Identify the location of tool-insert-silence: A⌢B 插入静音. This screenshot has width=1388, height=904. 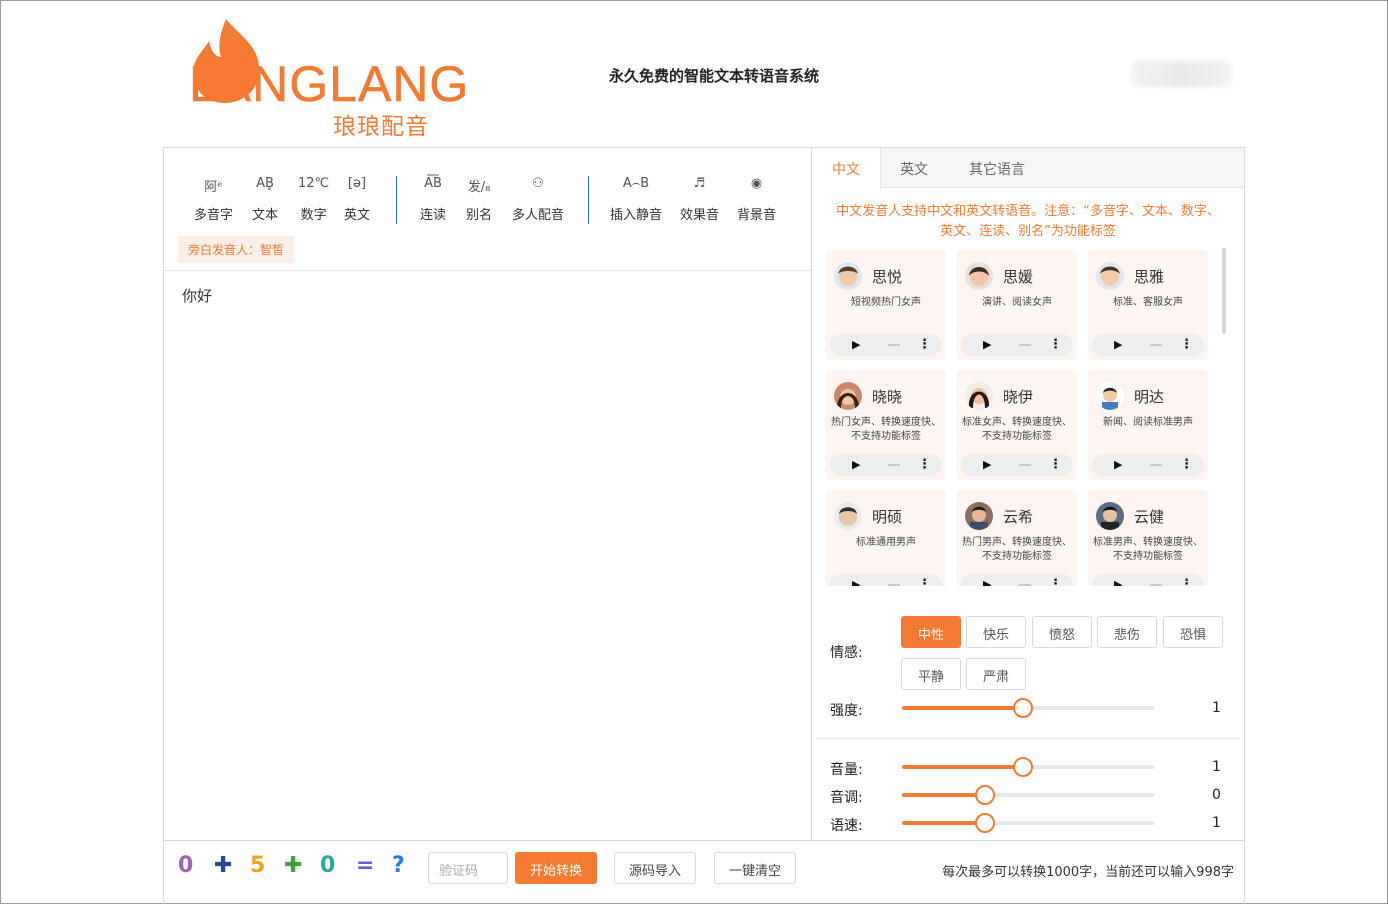
(636, 199).